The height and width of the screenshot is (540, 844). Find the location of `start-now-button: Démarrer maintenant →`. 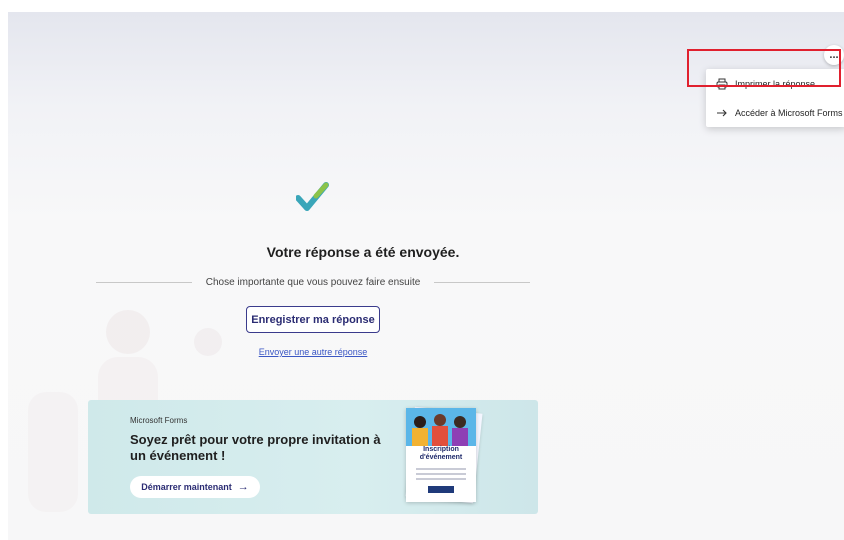

start-now-button: Démarrer maintenant → is located at coordinates (195, 487).